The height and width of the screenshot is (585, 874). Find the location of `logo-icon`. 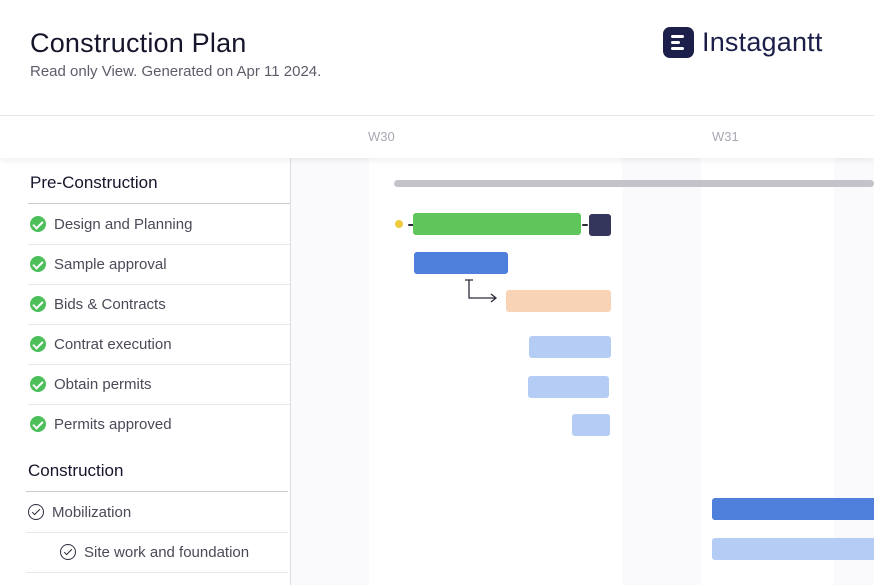

logo-icon is located at coordinates (678, 42).